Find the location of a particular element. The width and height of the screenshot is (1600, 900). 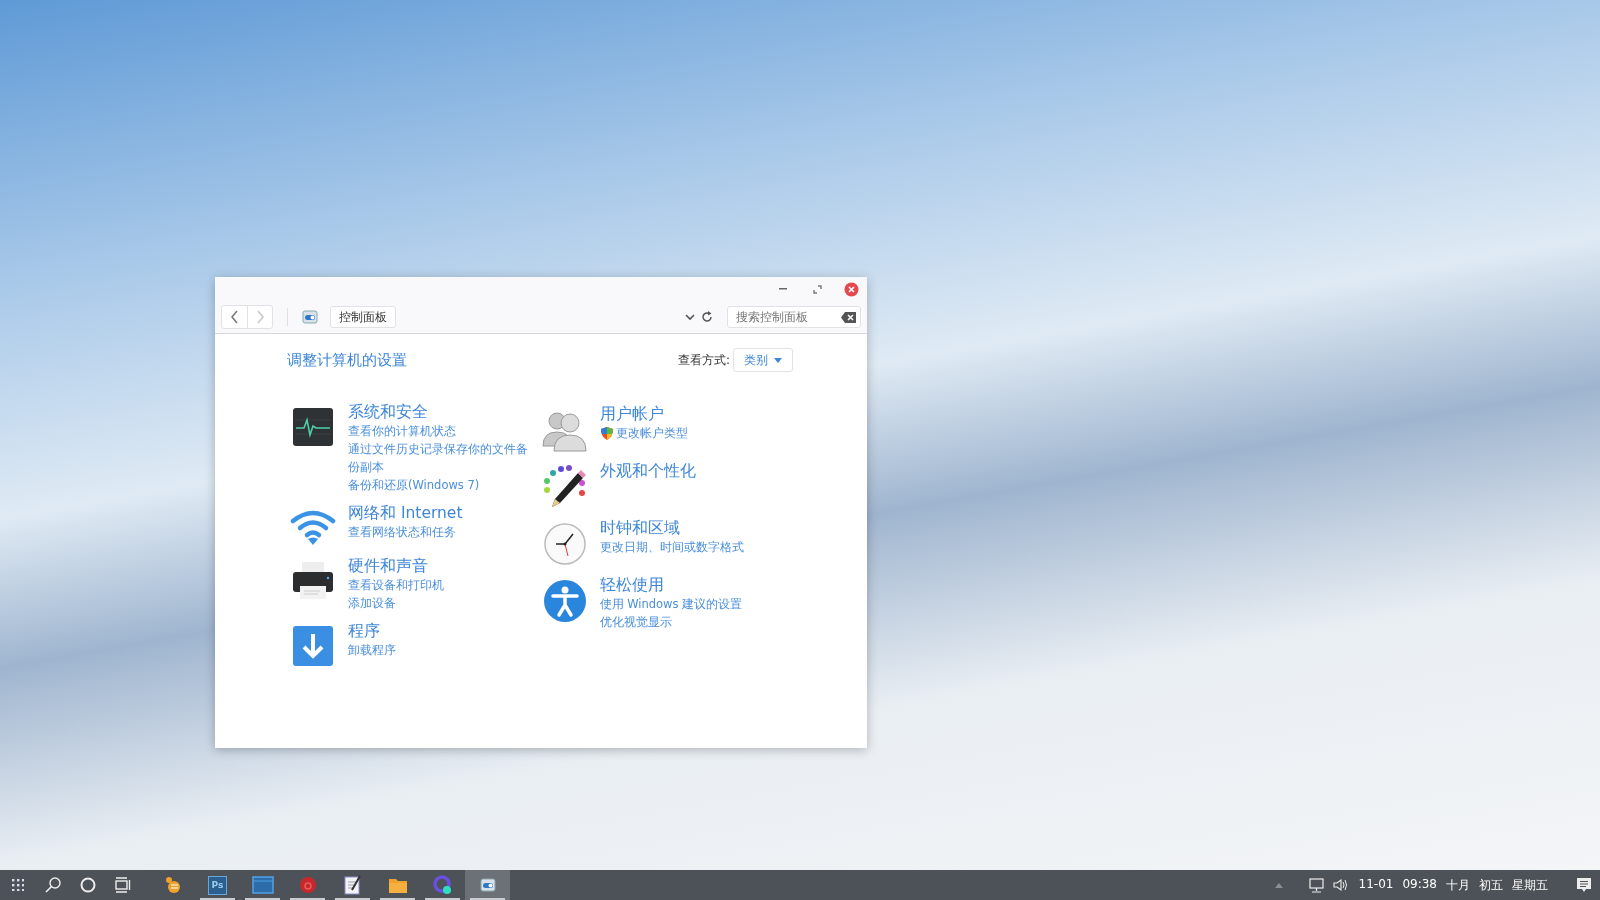

download-icon is located at coordinates (313, 646).